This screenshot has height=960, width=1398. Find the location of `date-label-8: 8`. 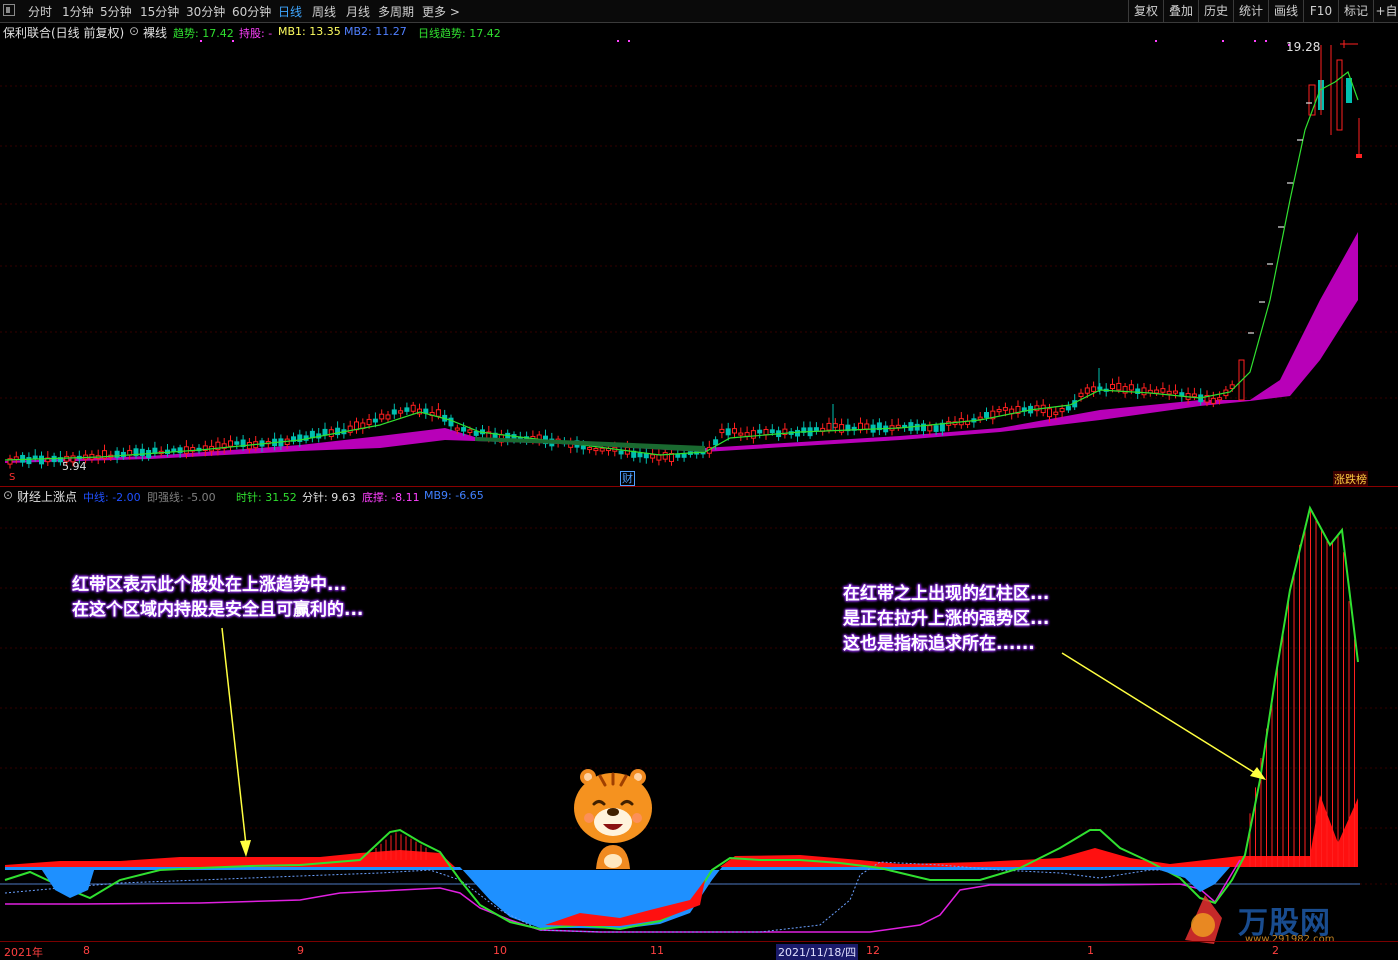

date-label-8: 8 is located at coordinates (86, 950).